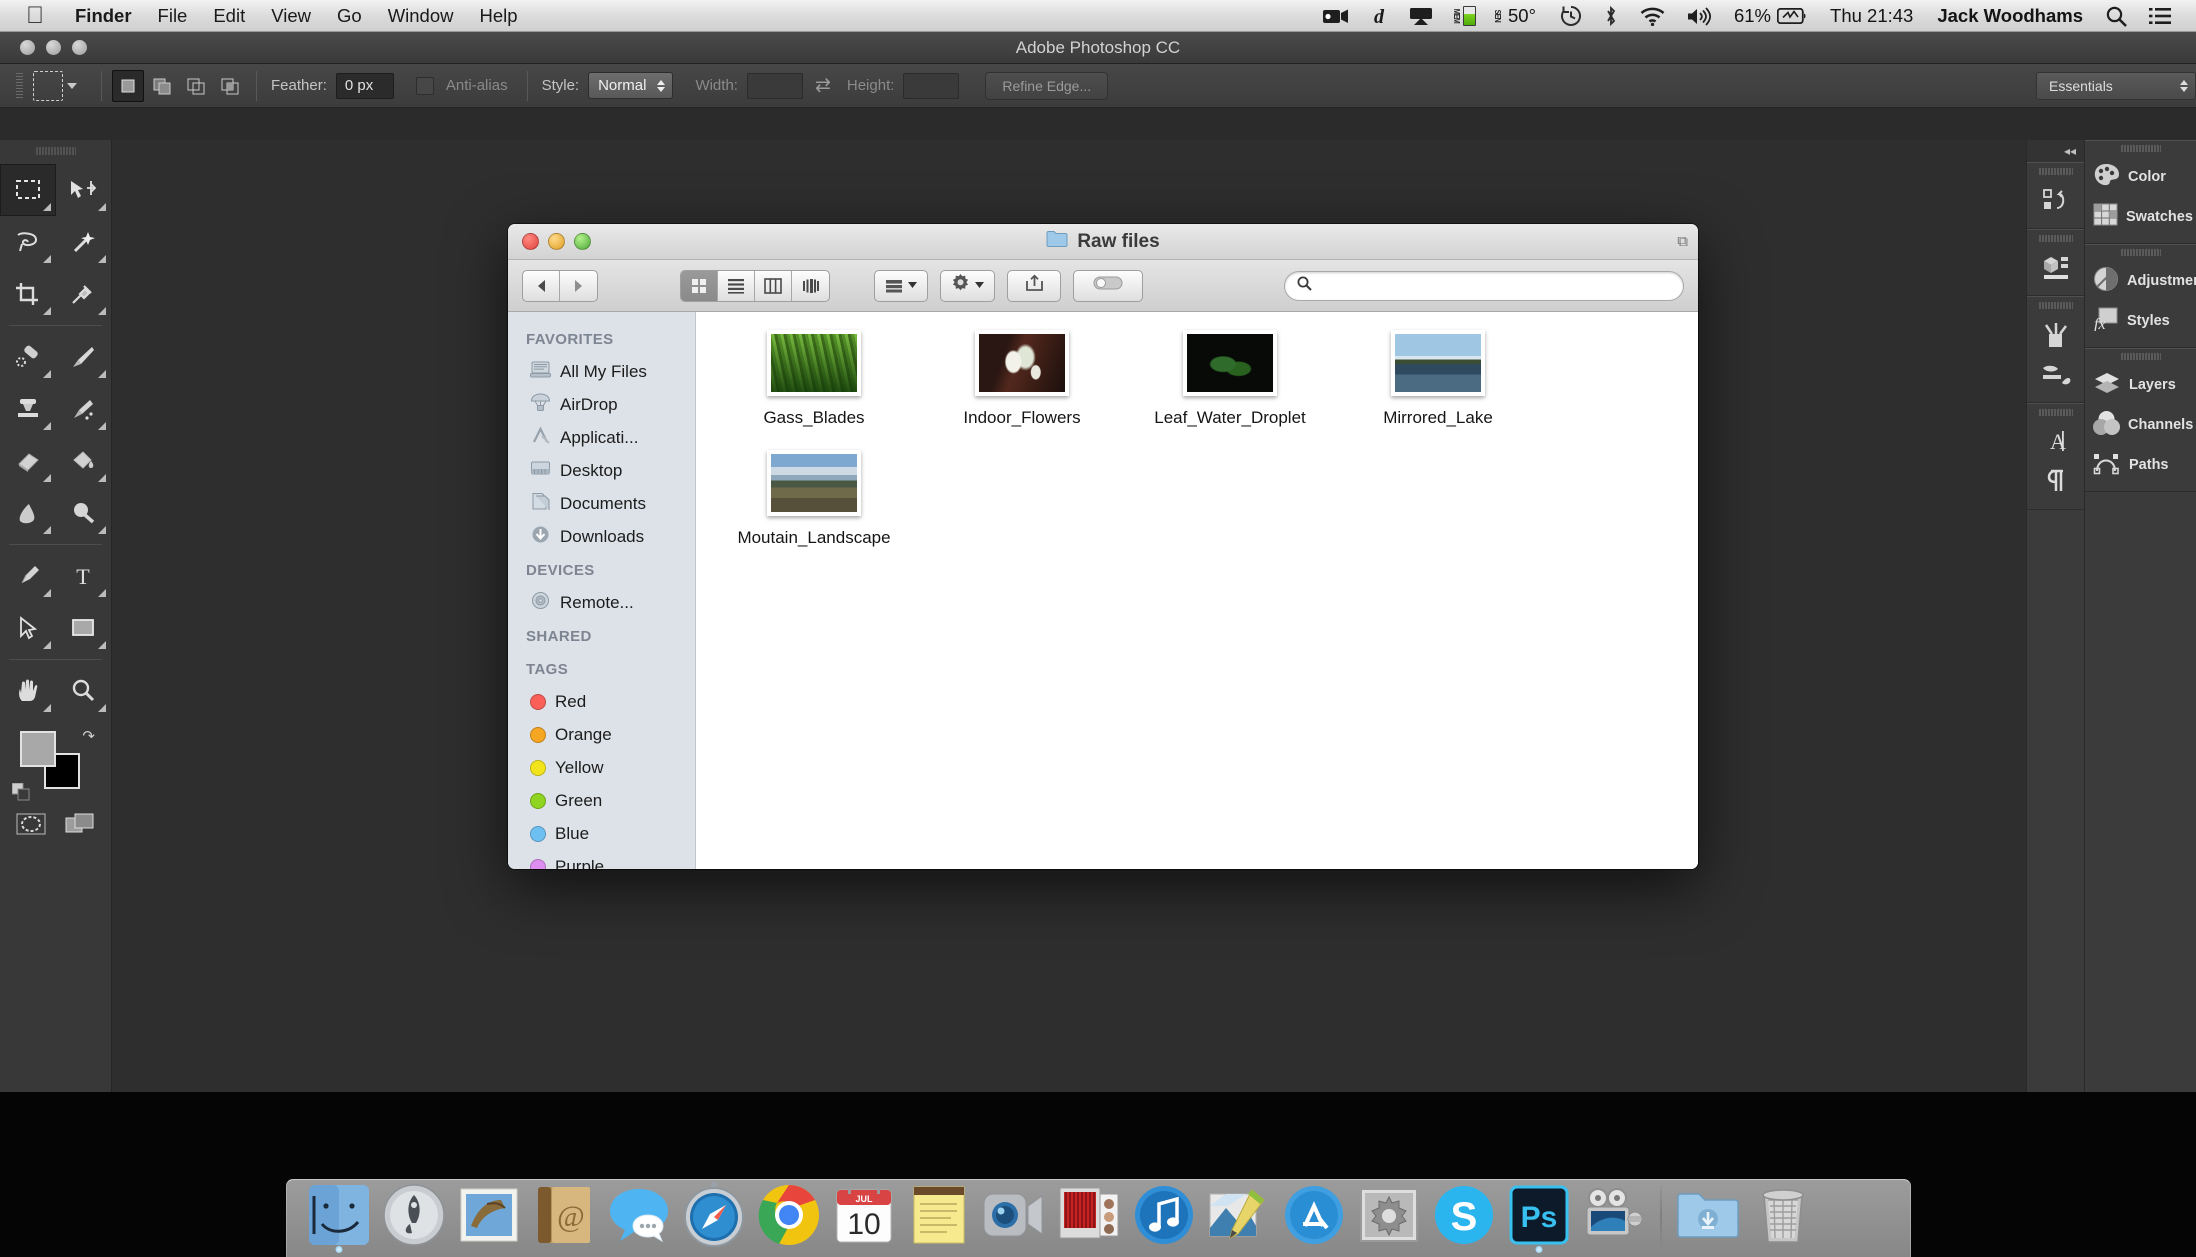  I want to click on file-item: Leaf_Water_Droplet, so click(1230, 379).